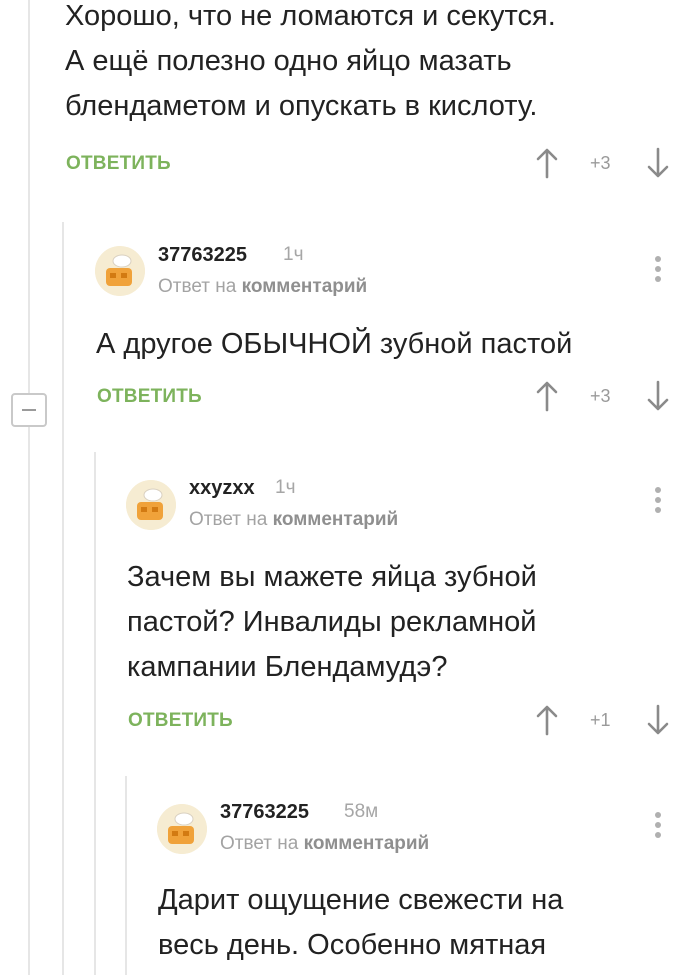 This screenshot has height=975, width=700. I want to click on comment-text-line: Дарит ощущение свежести на, so click(361, 900).